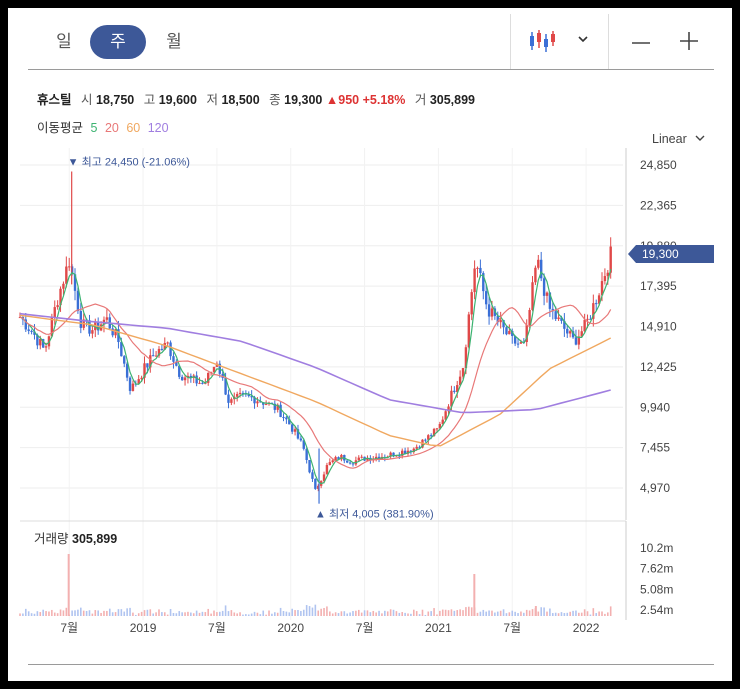  I want to click on volume-panel-label: 거래량 305,899, so click(75, 537).